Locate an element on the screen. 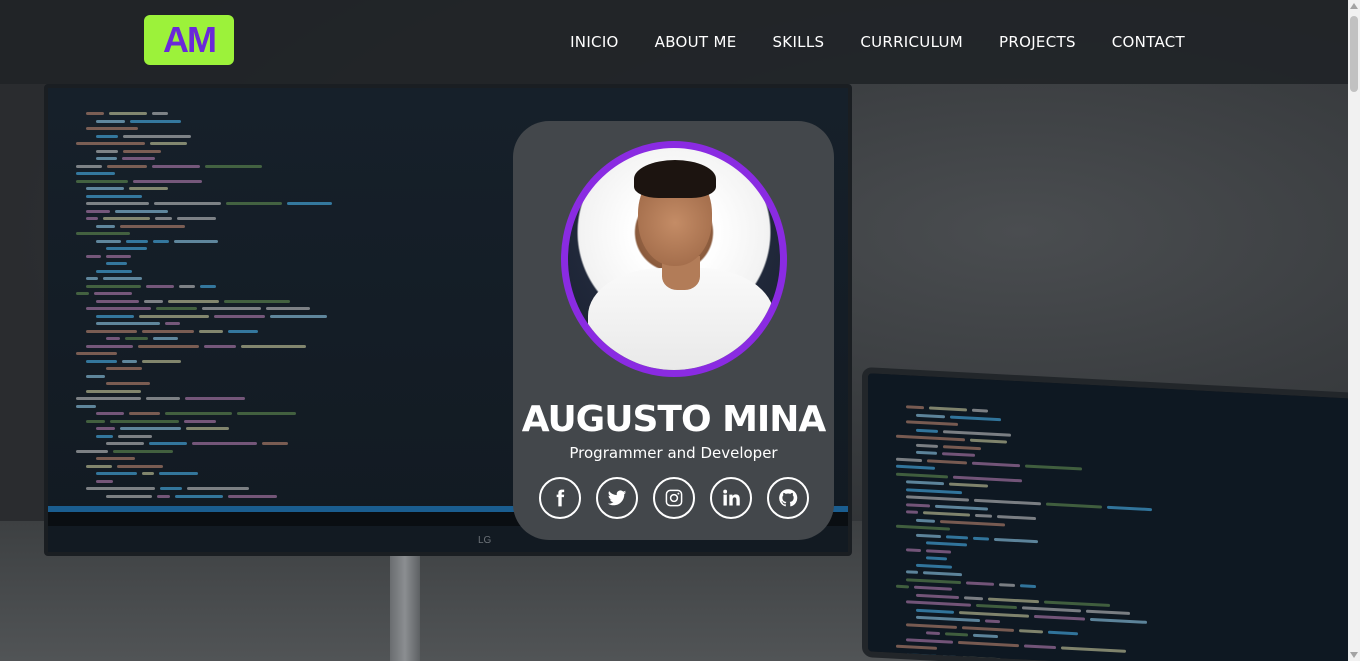 The height and width of the screenshot is (661, 1360). instagram-link is located at coordinates (673, 498).